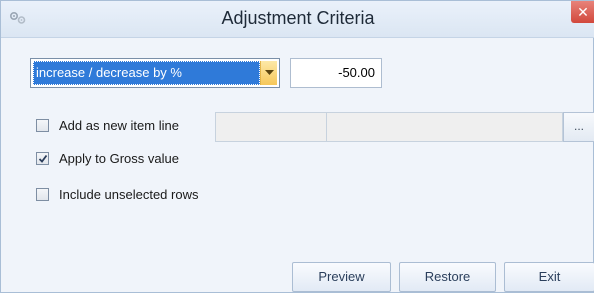 Image resolution: width=594 pixels, height=293 pixels. Describe the element at coordinates (336, 73) in the screenshot. I see `adjustment-value-input: -50.00` at that location.